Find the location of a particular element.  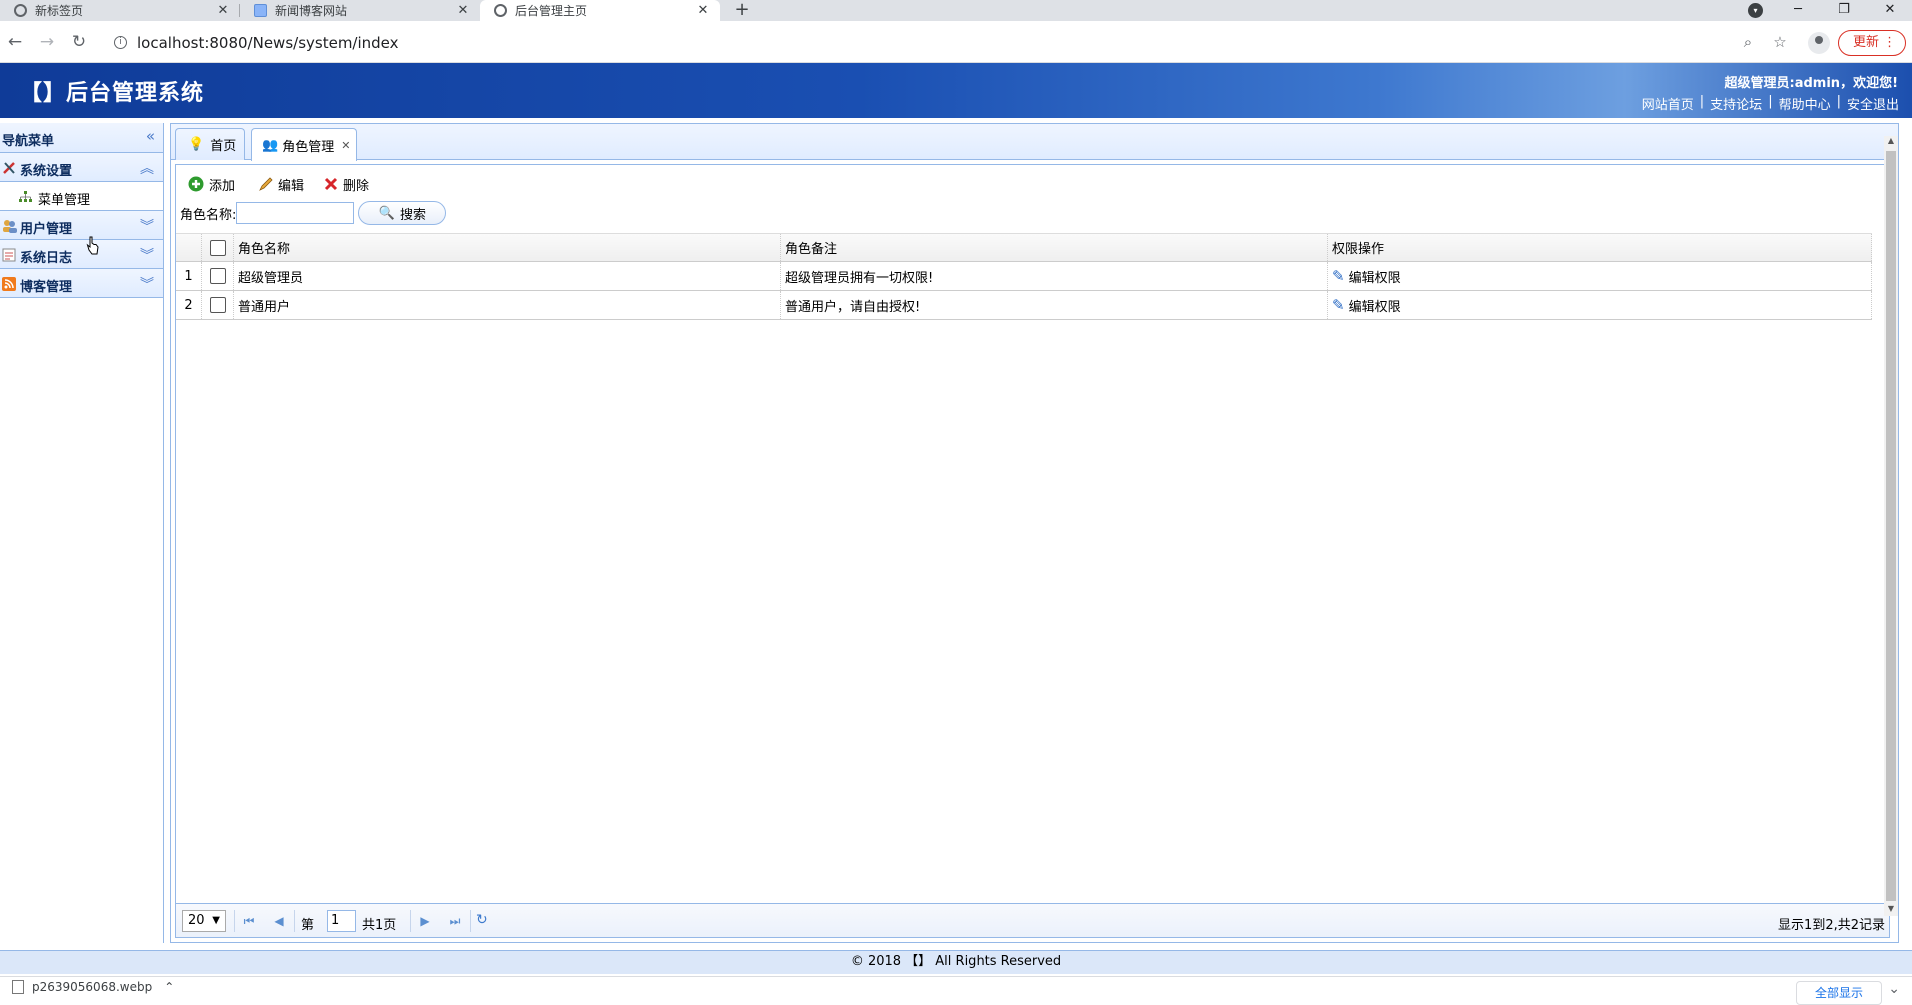

back-icon: ← is located at coordinates (15, 42).